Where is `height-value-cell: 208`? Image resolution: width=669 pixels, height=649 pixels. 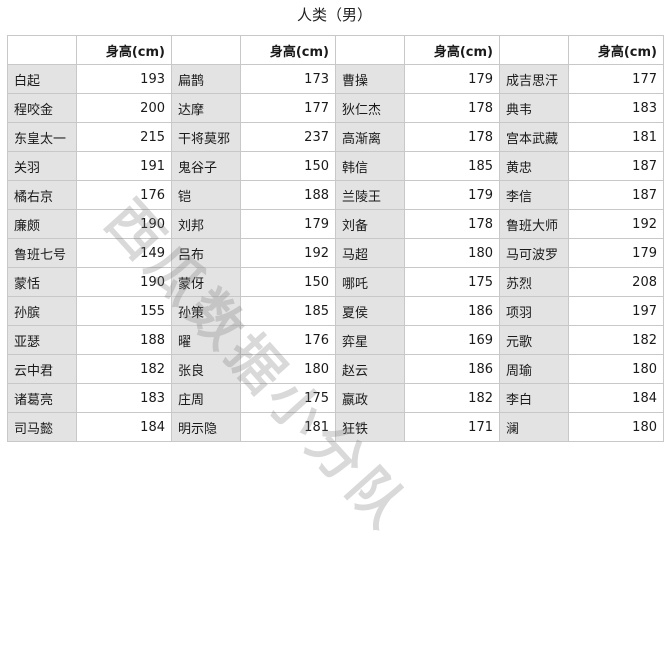 height-value-cell: 208 is located at coordinates (616, 282).